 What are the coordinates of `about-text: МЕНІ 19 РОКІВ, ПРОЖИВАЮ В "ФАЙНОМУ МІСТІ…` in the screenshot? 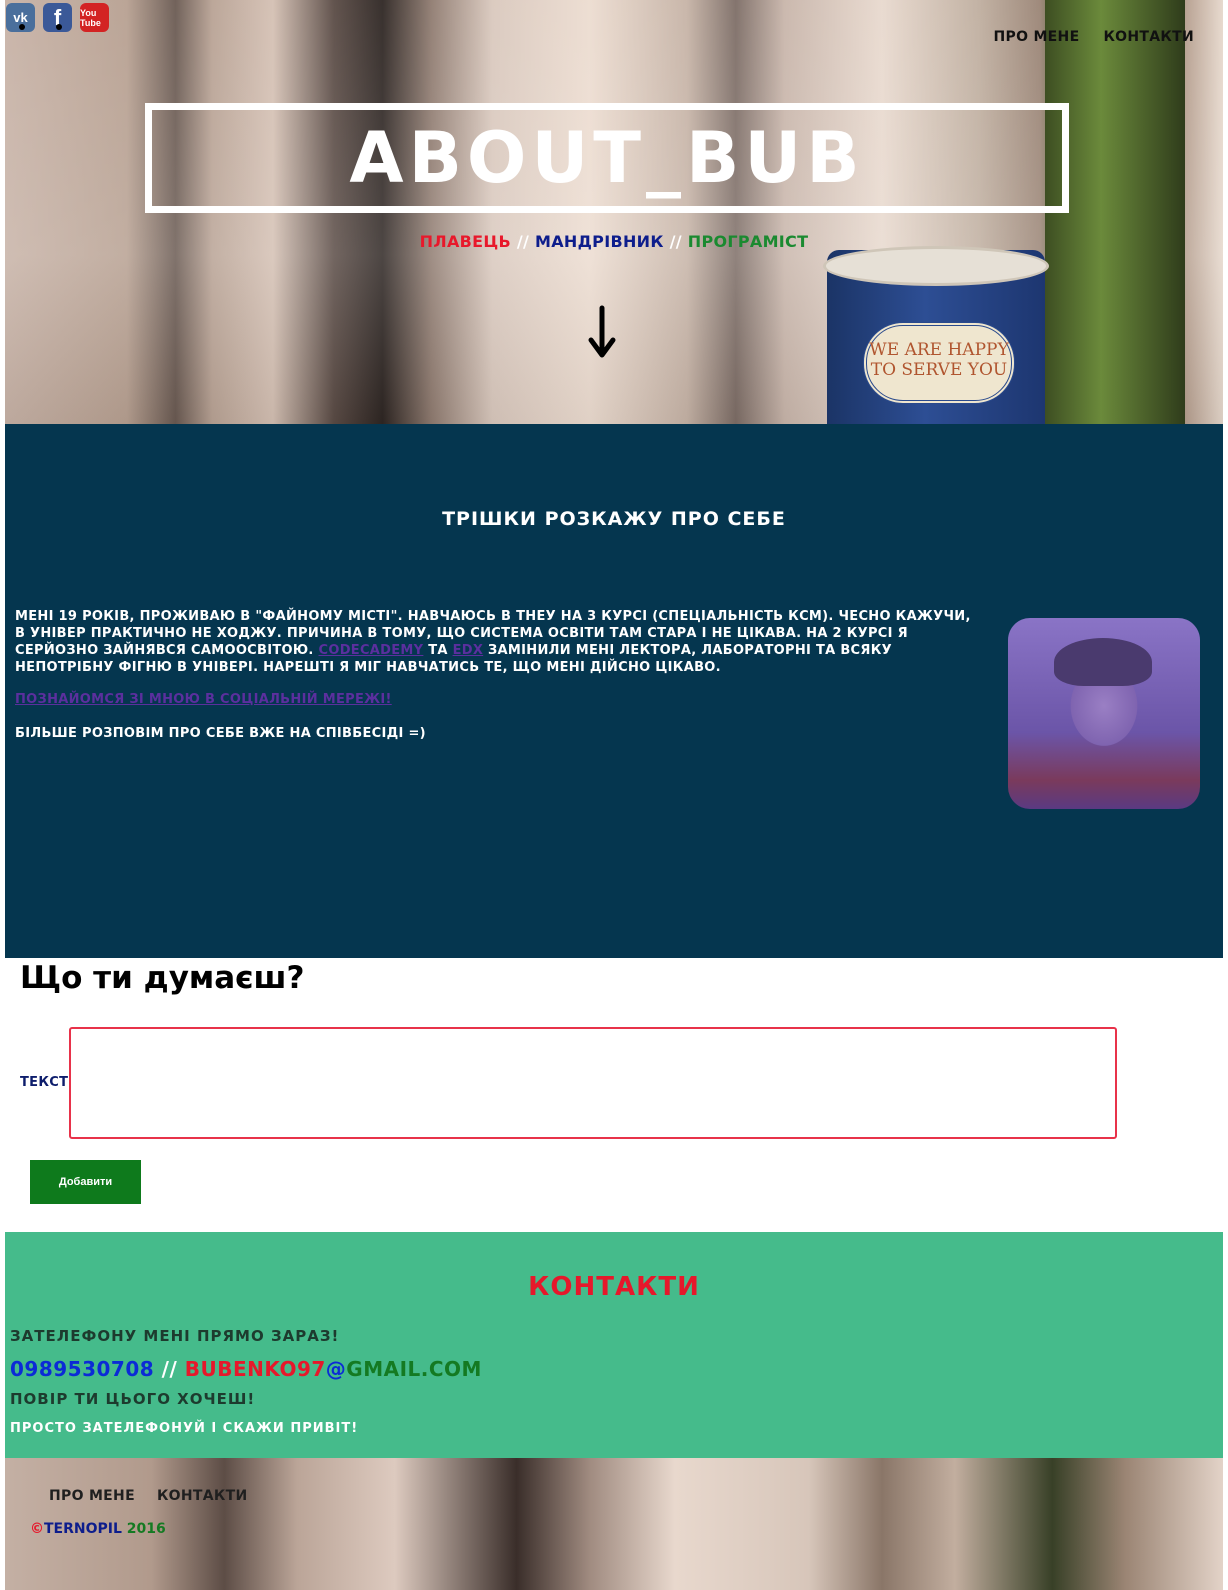 It's located at (495, 642).